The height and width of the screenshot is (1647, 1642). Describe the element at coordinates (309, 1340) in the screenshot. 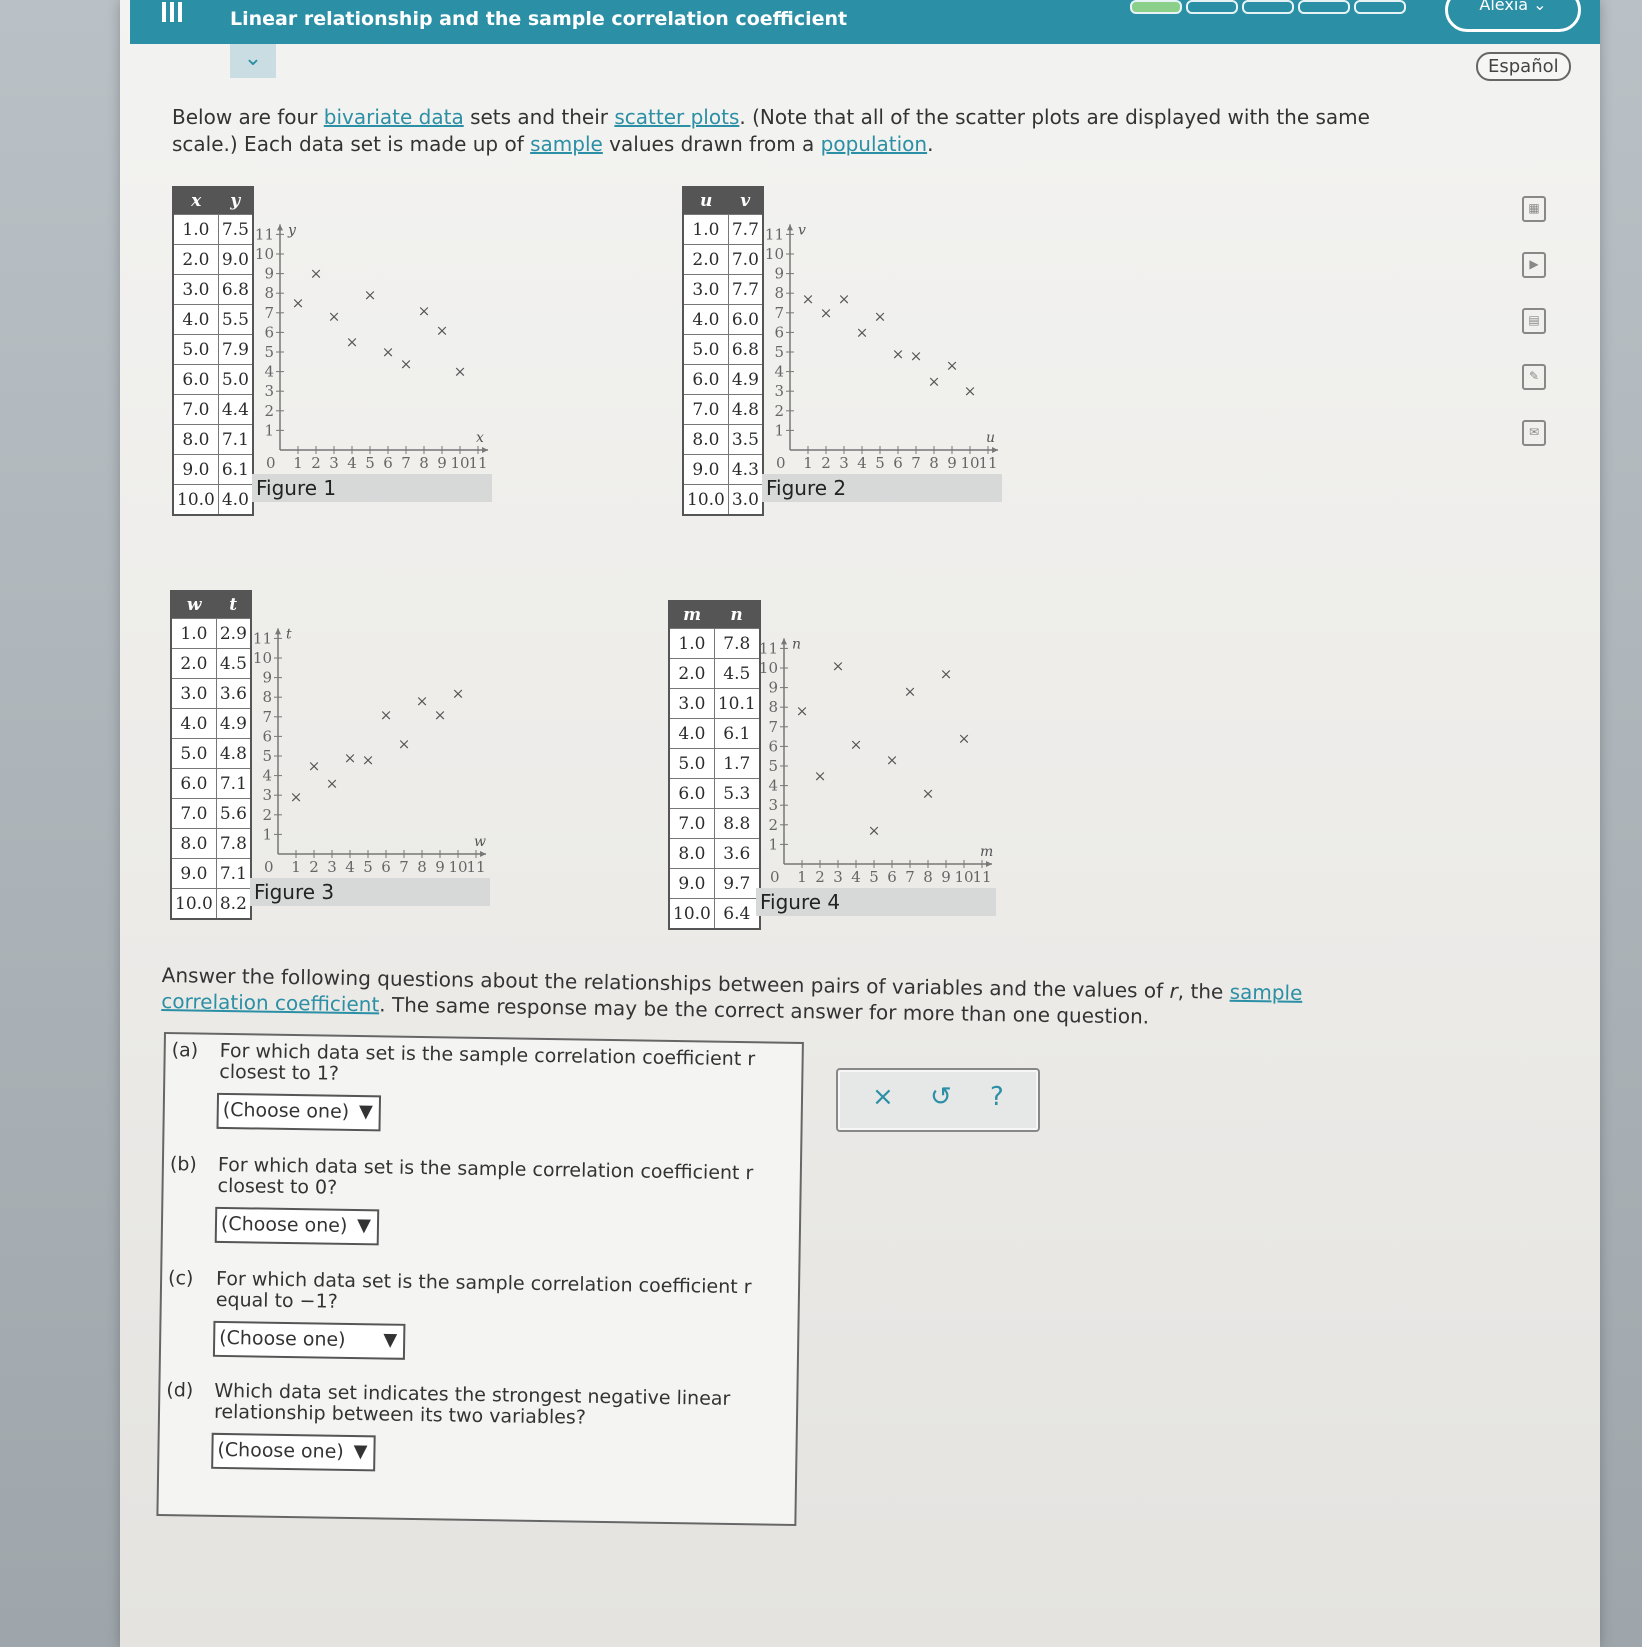

I see `answer-select-c: (Choose one) ▼` at that location.